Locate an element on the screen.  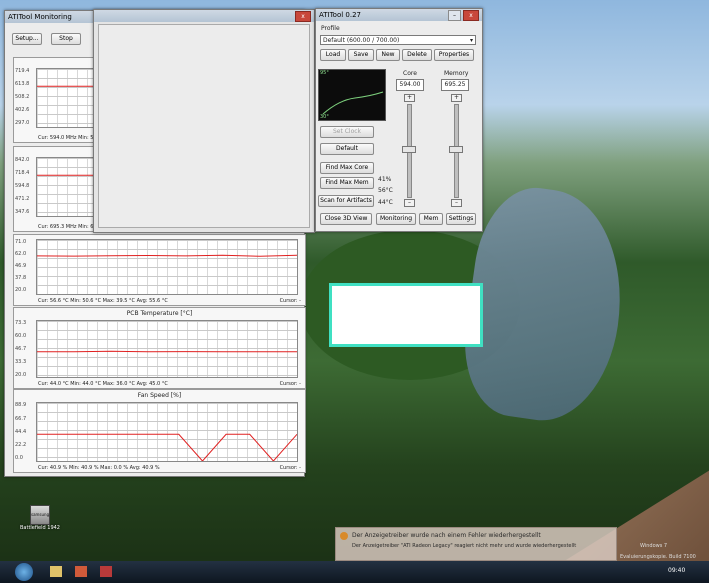
tick: 594.8 is located at coordinates (22, 186).